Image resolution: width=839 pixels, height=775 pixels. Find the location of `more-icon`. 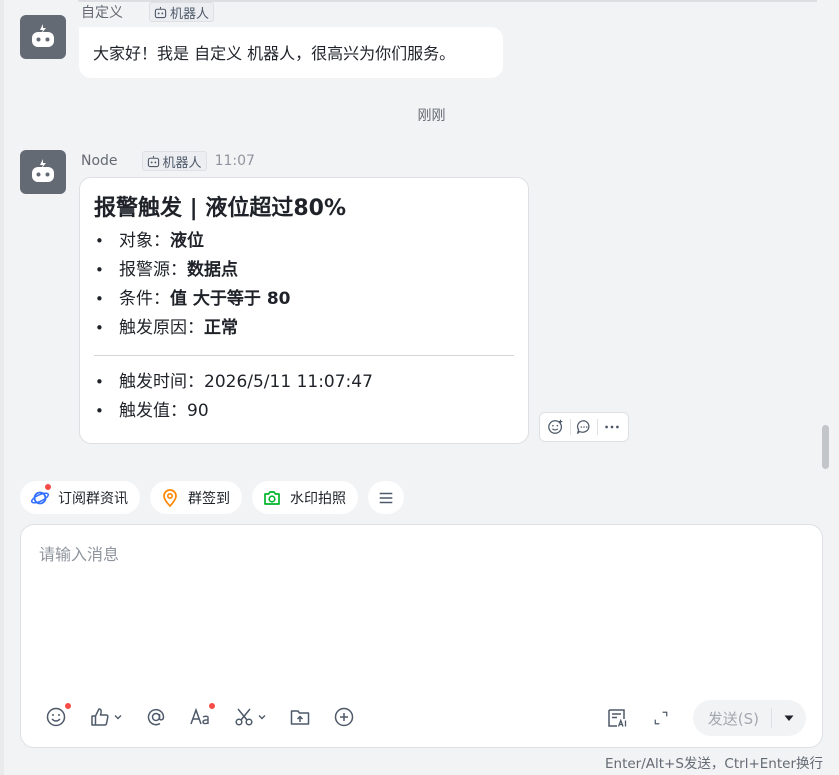

more-icon is located at coordinates (612, 427).